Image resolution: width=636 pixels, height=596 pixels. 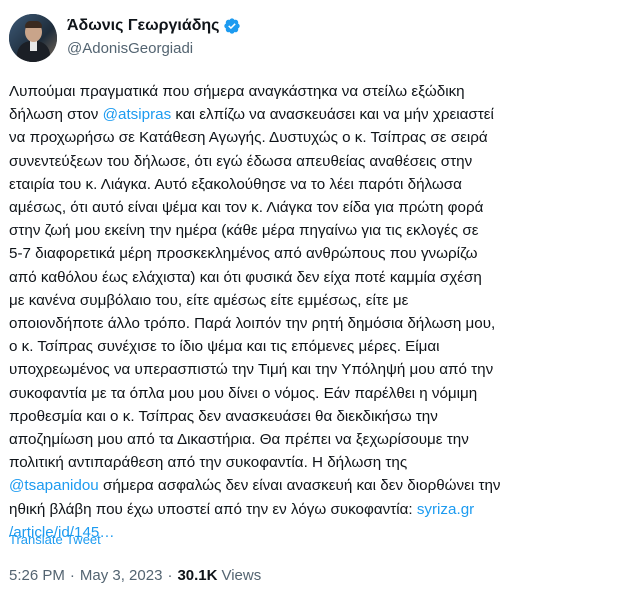 What do you see at coordinates (241, 575) in the screenshot?
I see `views-label: Views` at bounding box center [241, 575].